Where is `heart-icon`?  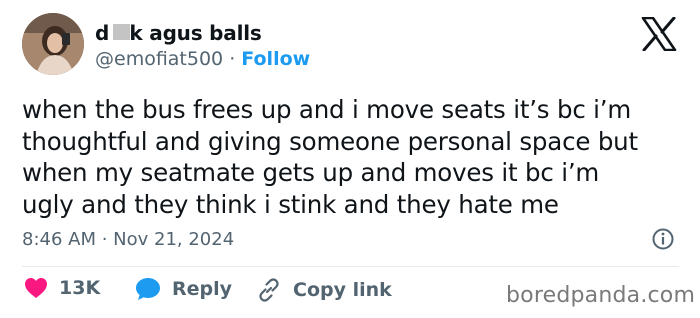
heart-icon is located at coordinates (36, 288).